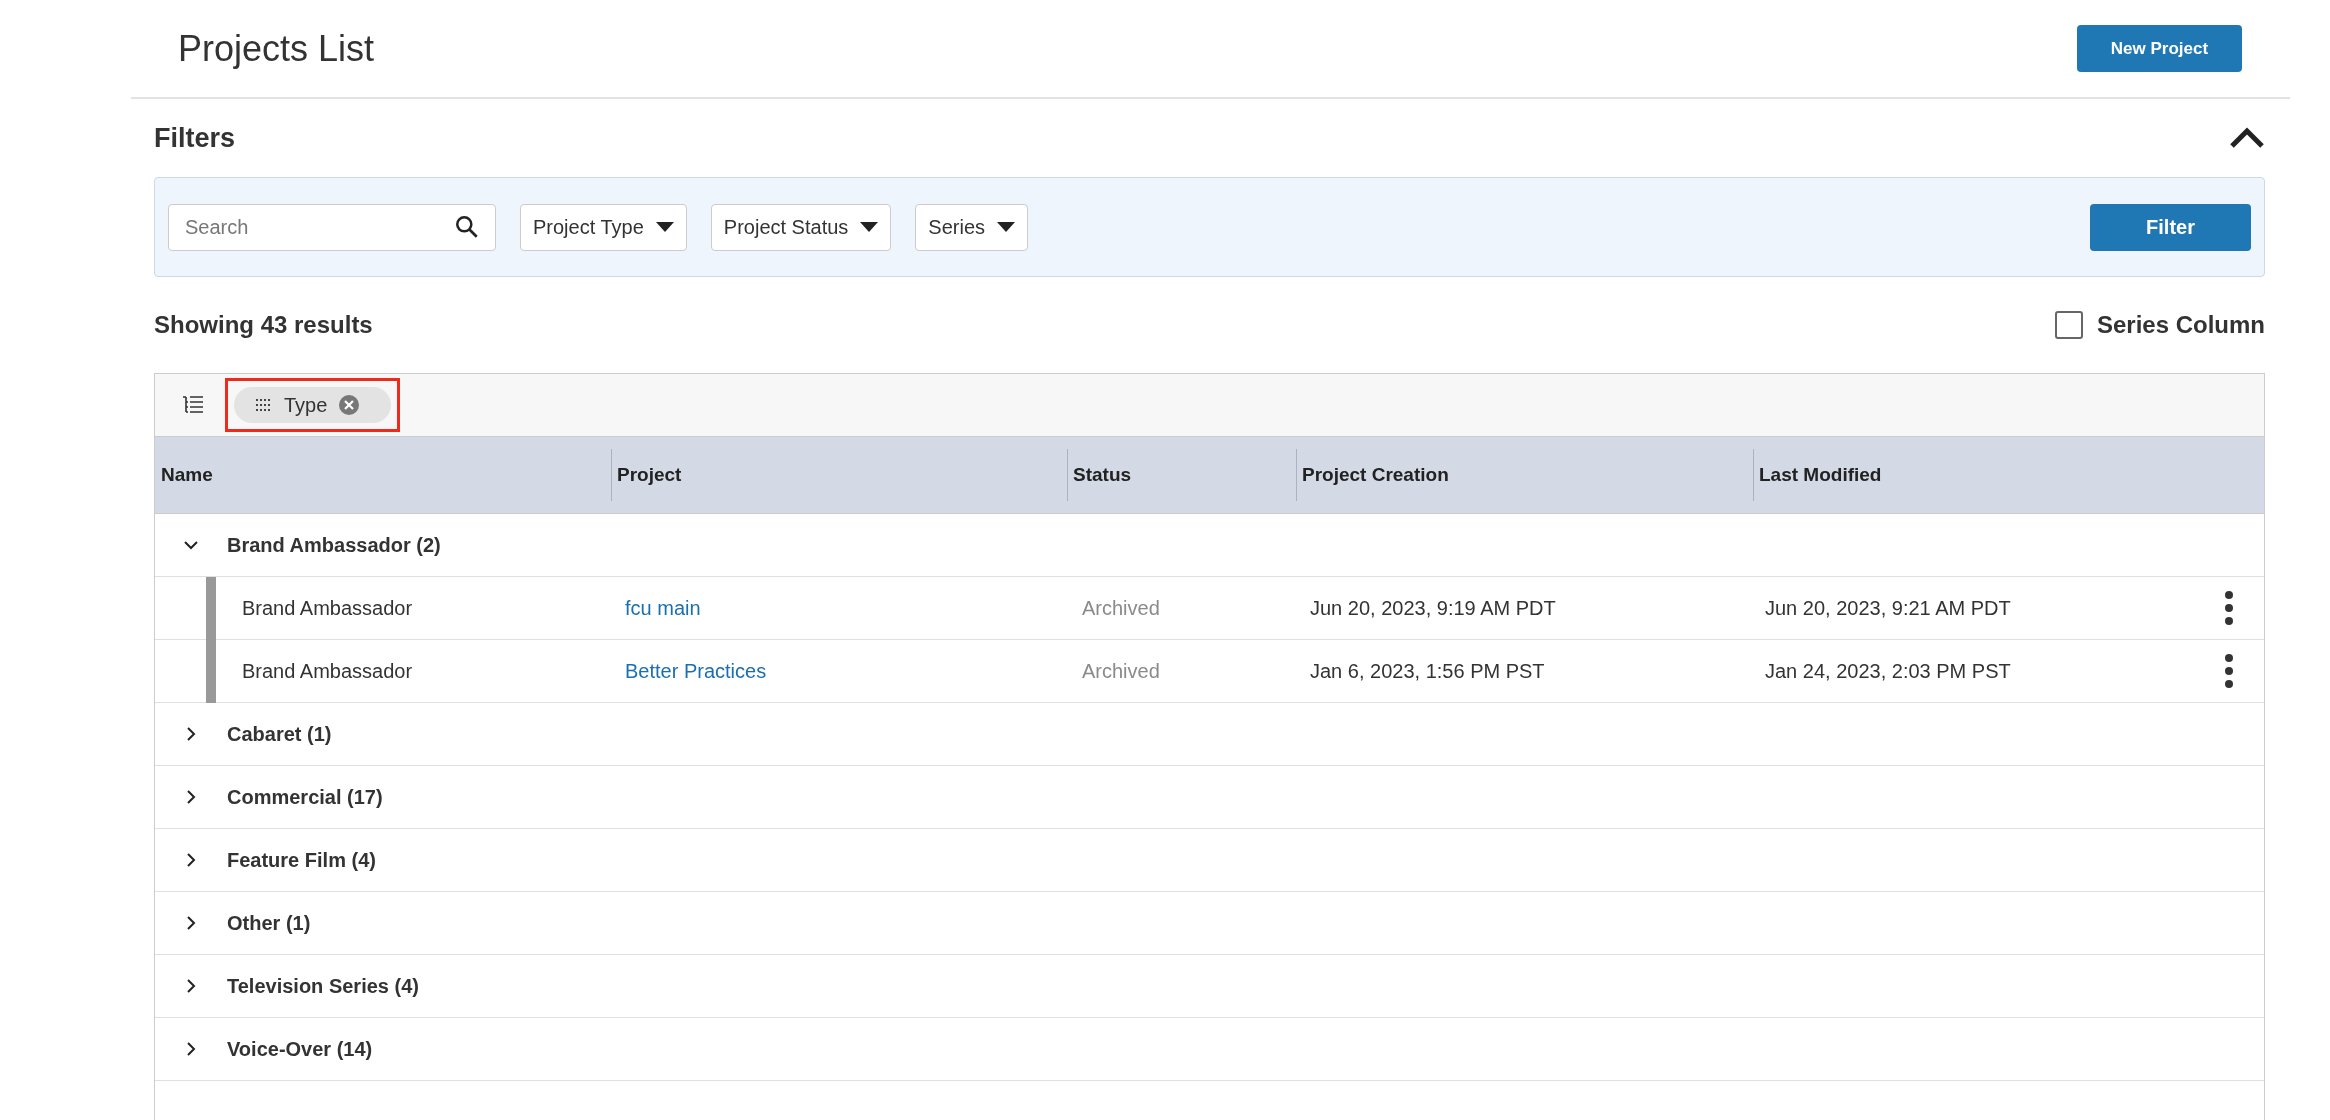 This screenshot has width=2330, height=1120. What do you see at coordinates (1375, 475) in the screenshot?
I see `column-header: Project Creation` at bounding box center [1375, 475].